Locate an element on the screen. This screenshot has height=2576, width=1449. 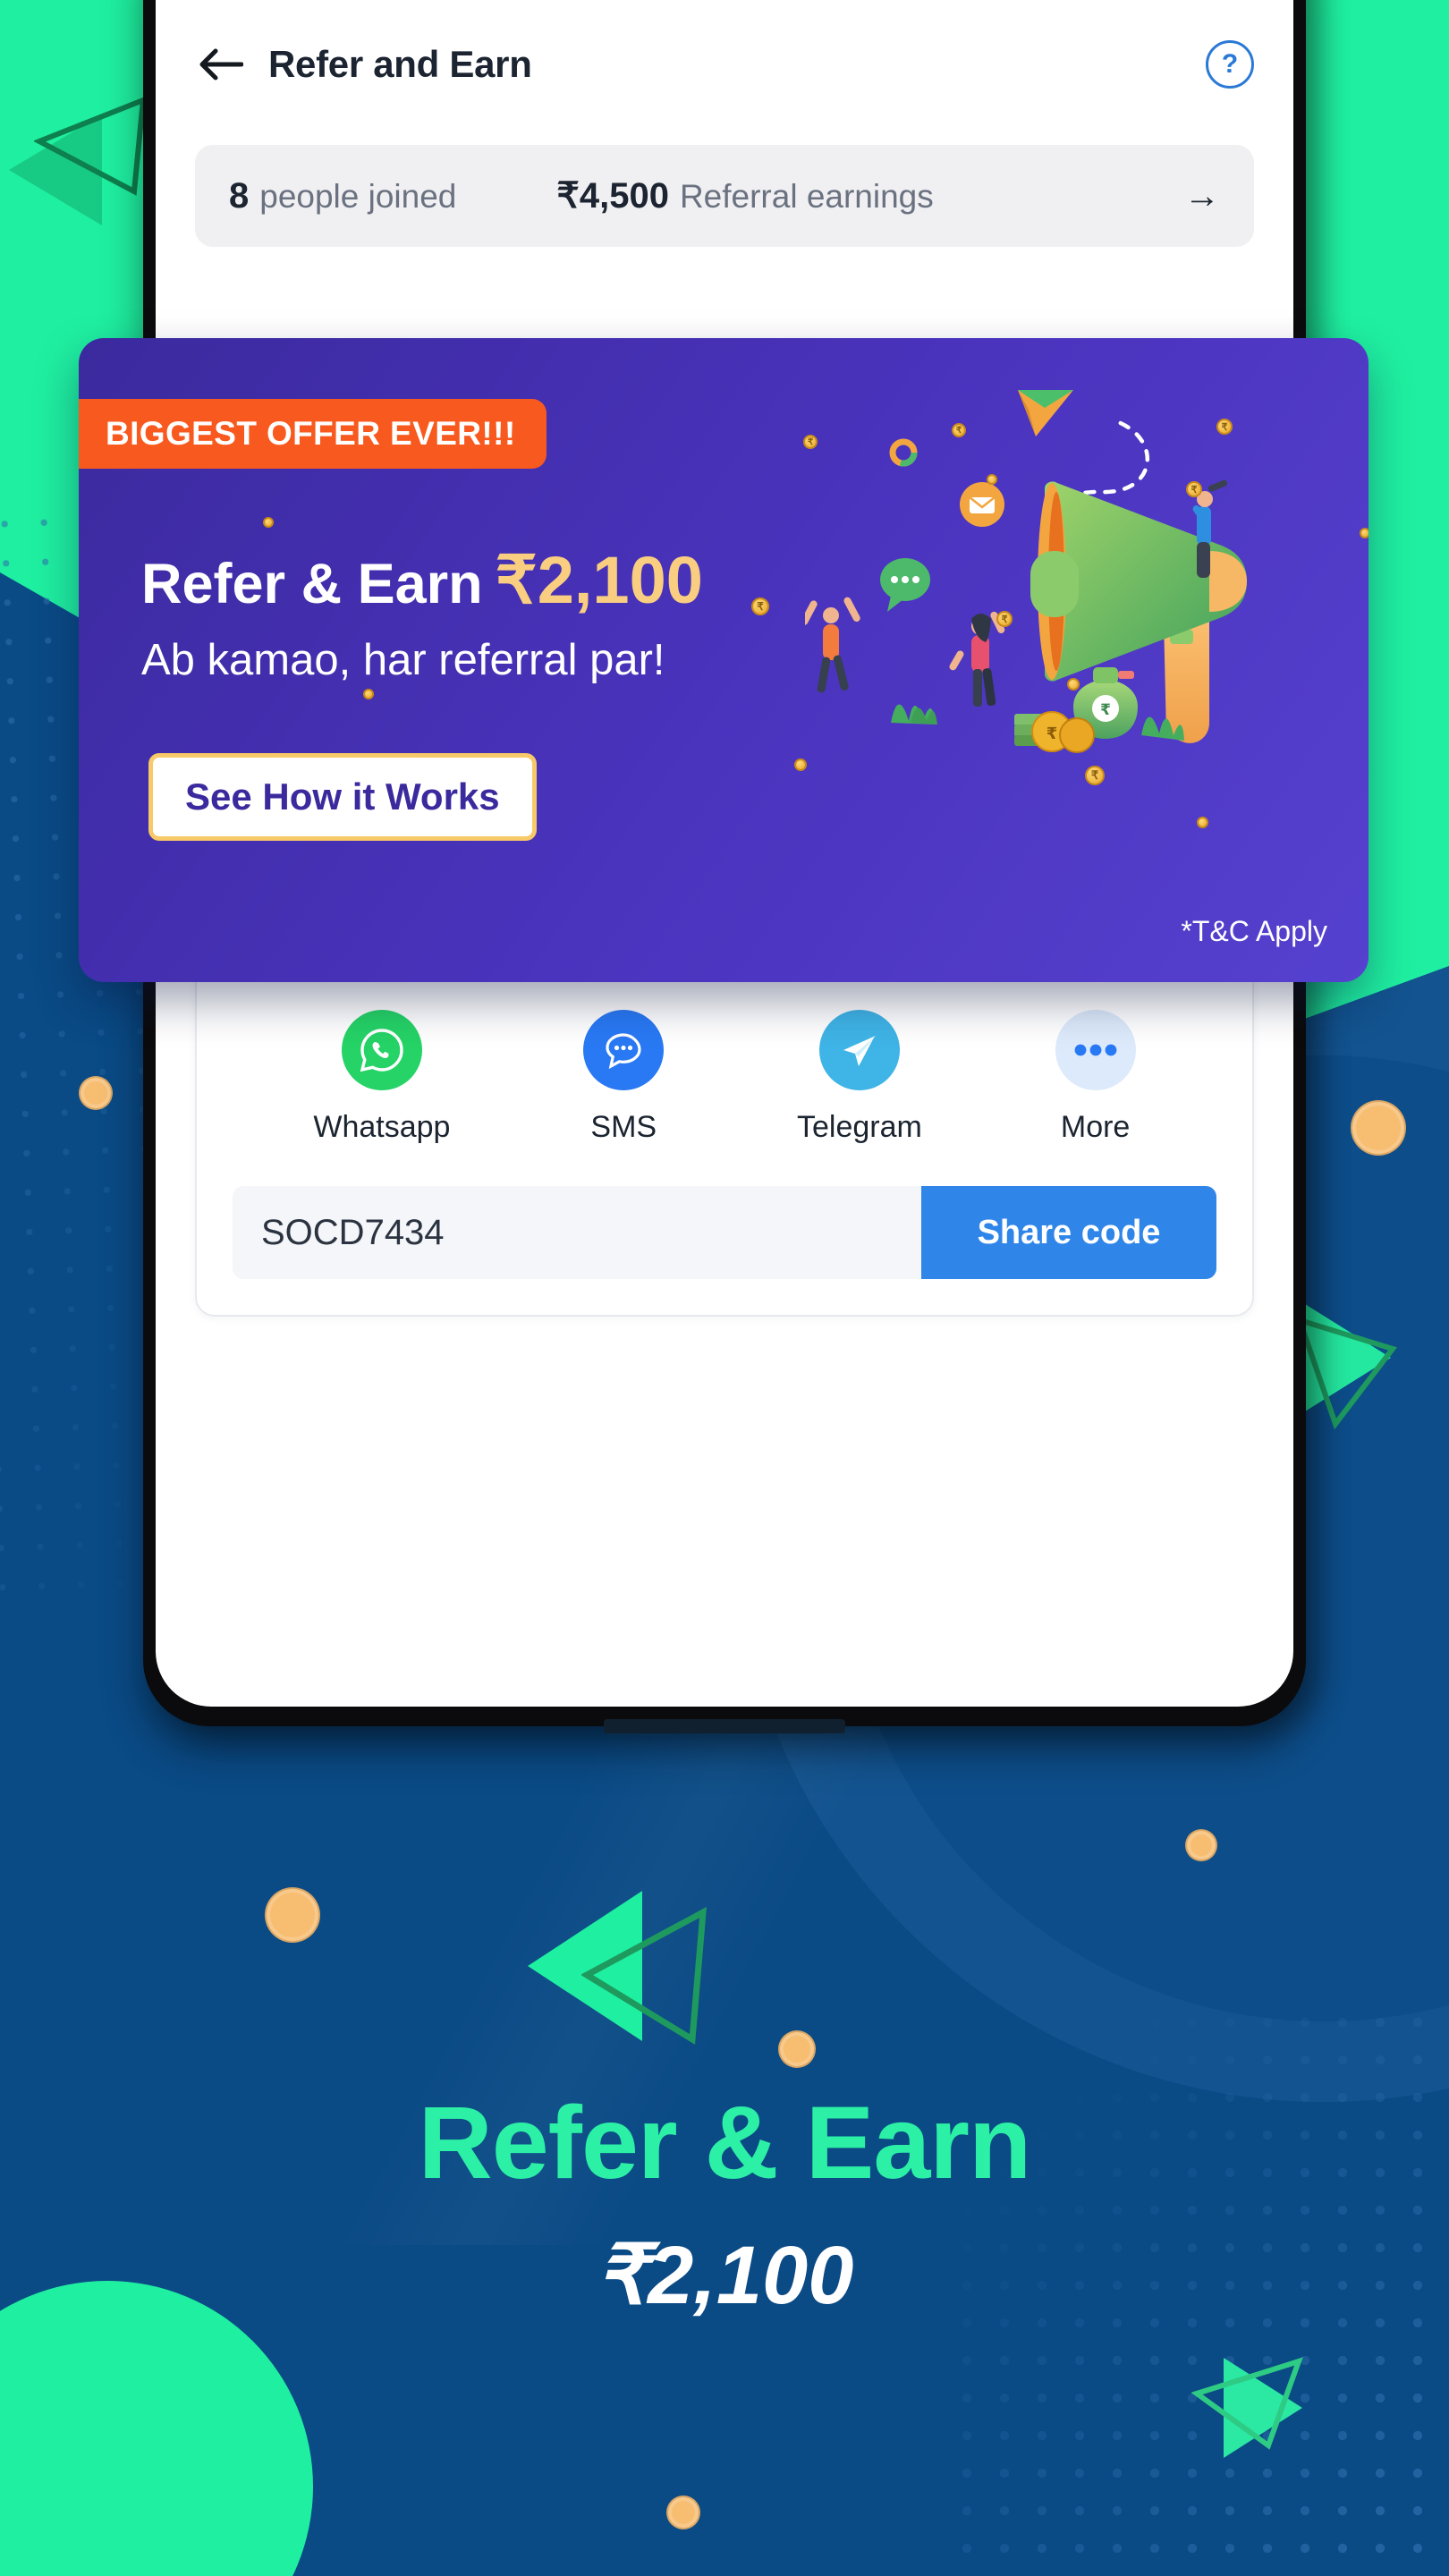
joined-count: 8 is located at coordinates (239, 195).